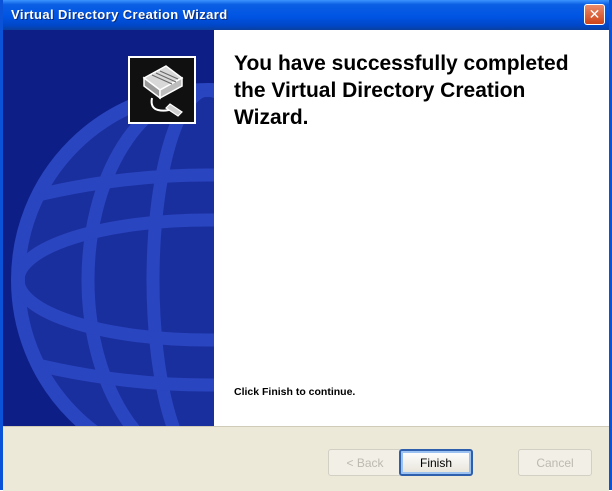  I want to click on close-button: ✕, so click(594, 14).